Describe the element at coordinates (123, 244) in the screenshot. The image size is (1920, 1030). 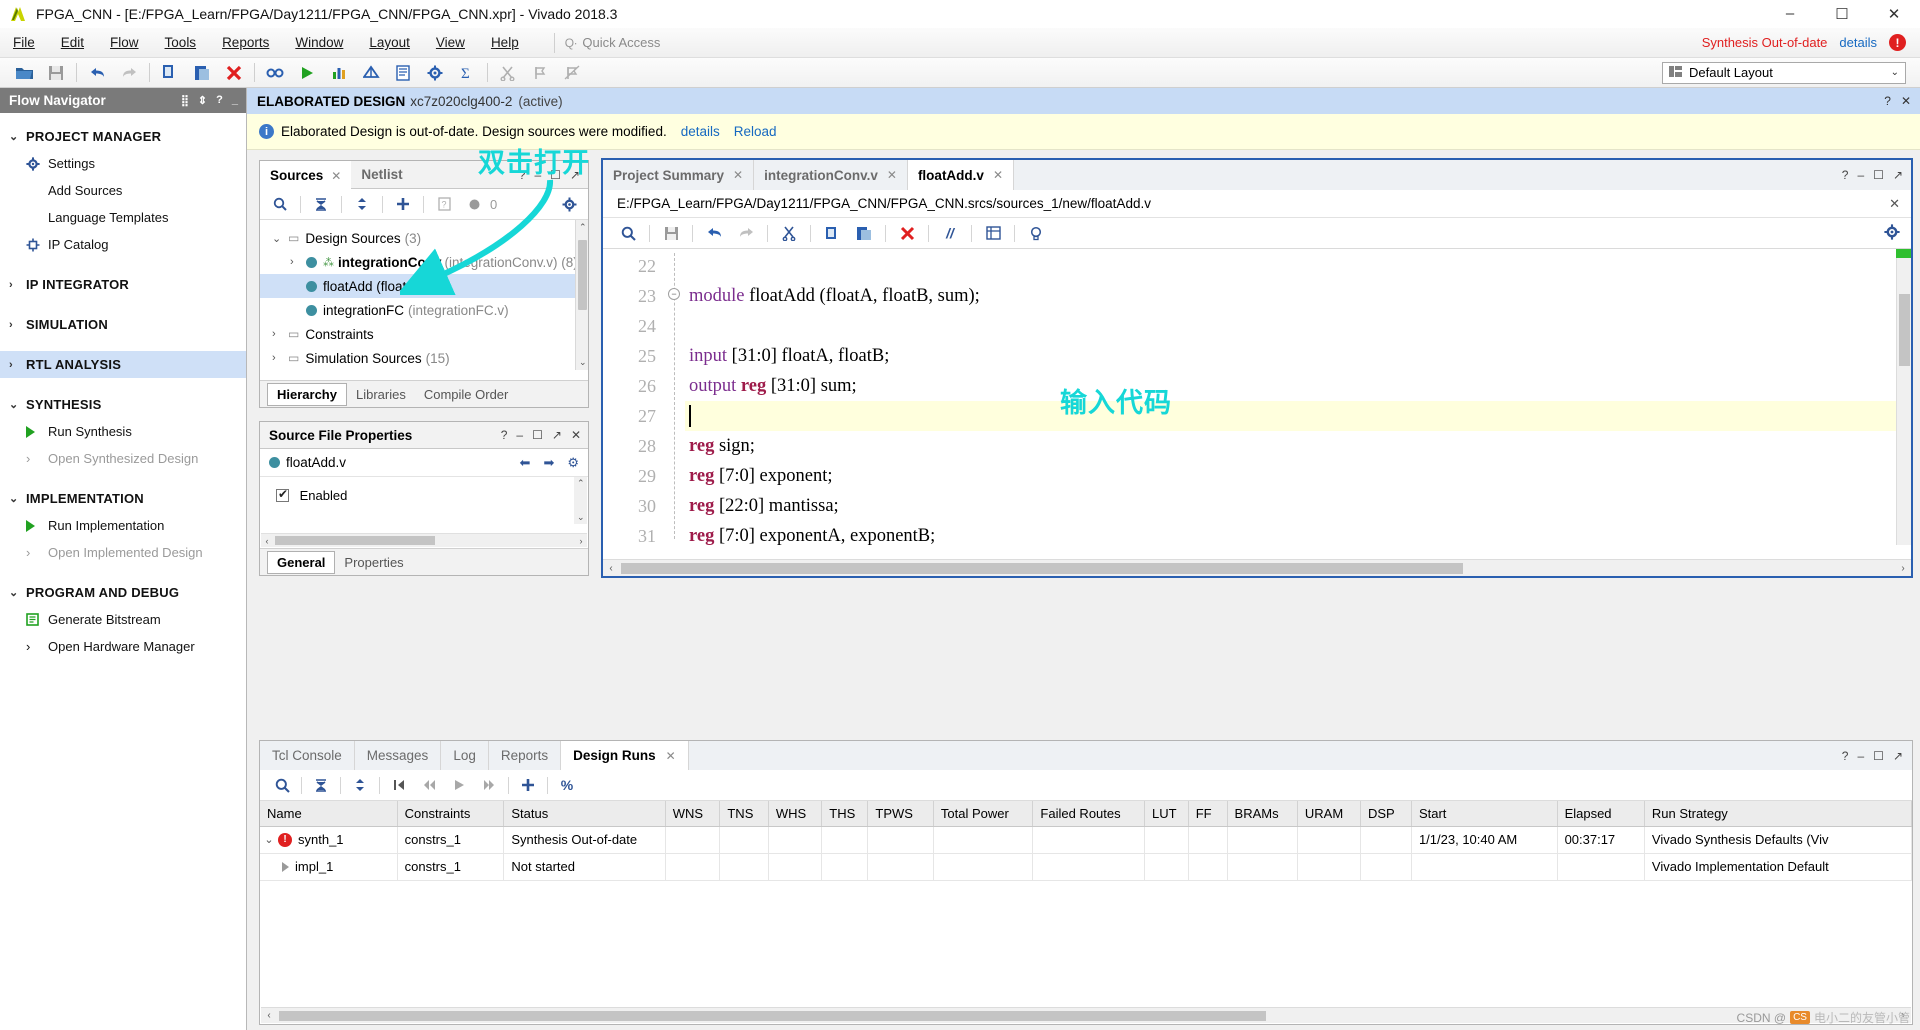
I see `flownav-item-ip-catalog: IP Catalog` at that location.